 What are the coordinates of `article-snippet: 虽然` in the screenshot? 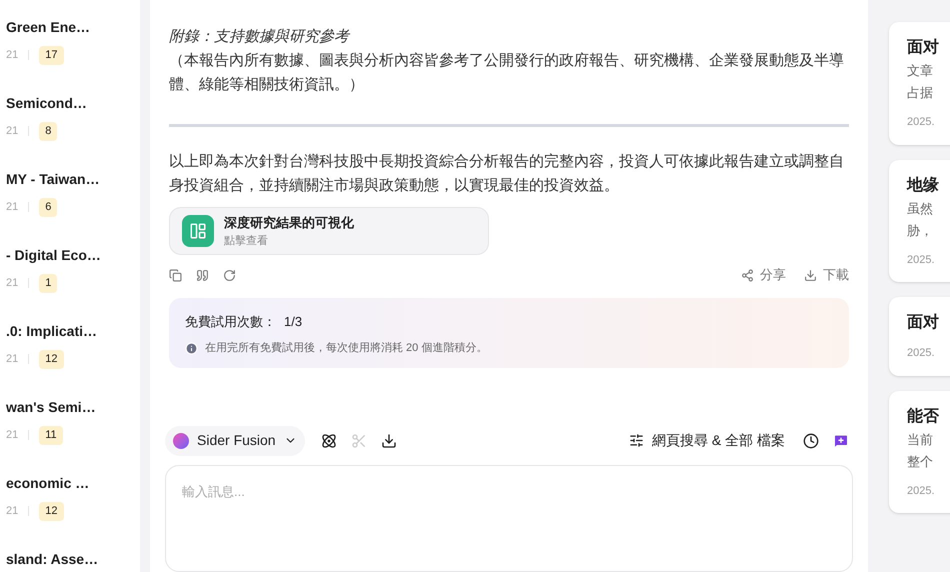 It's located at (920, 209).